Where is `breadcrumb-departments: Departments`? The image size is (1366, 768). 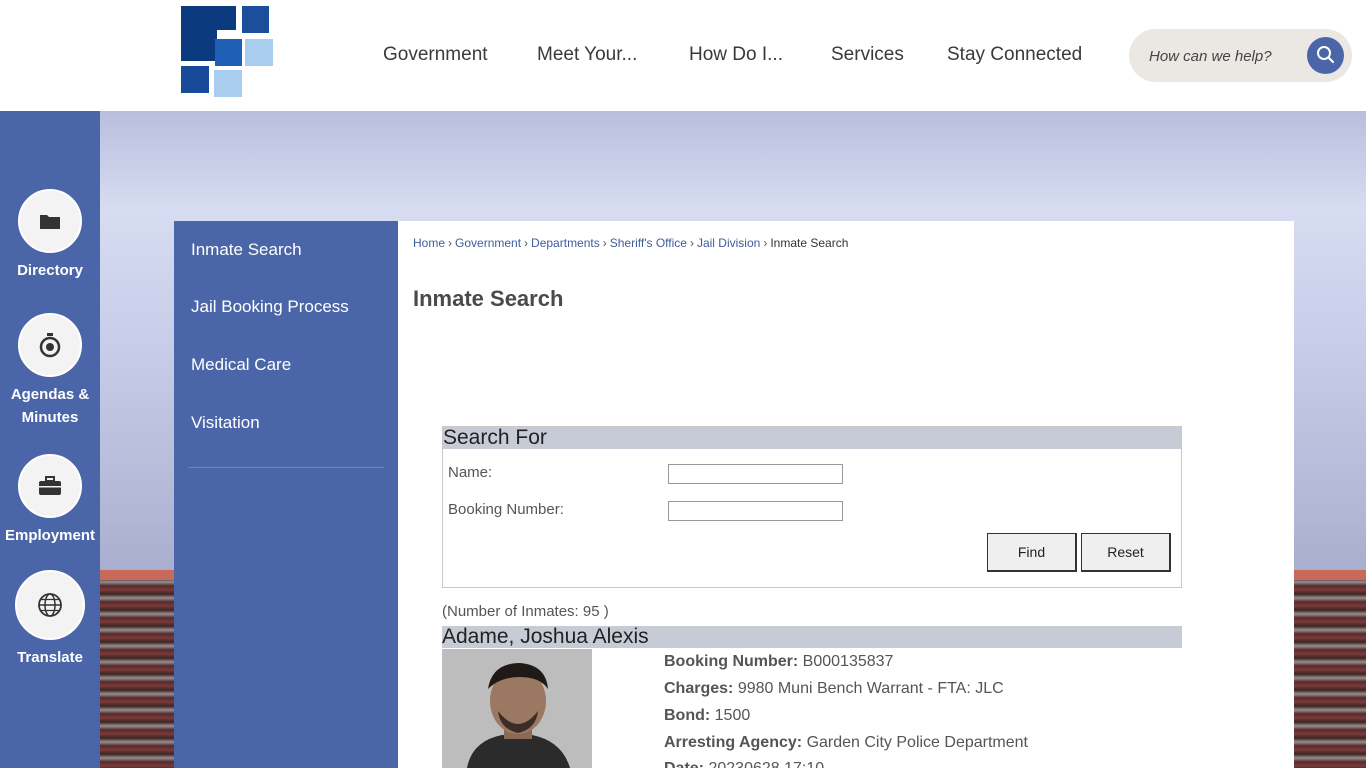
breadcrumb-departments: Departments is located at coordinates (565, 243).